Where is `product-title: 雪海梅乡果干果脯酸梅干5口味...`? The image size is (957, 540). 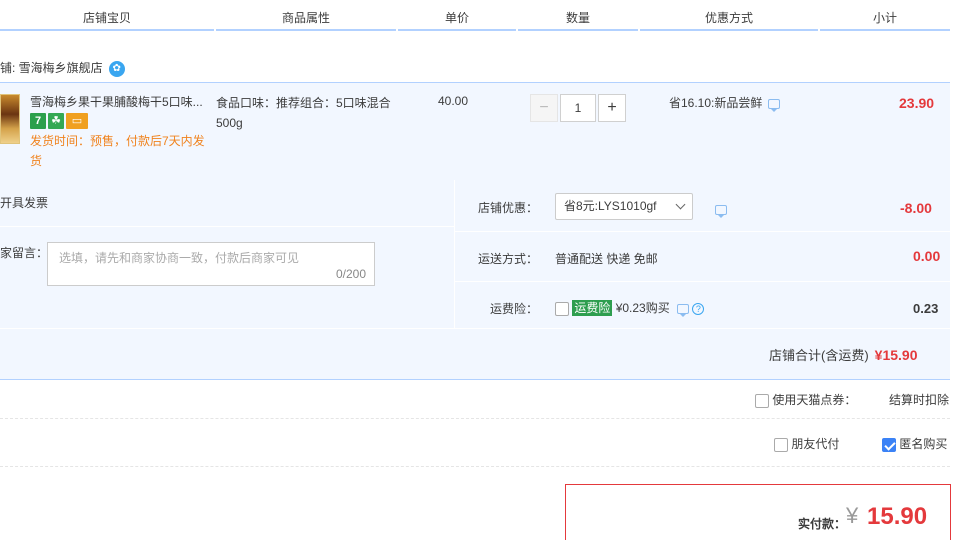 product-title: 雪海梅乡果干果脯酸梅干5口味... is located at coordinates (120, 101).